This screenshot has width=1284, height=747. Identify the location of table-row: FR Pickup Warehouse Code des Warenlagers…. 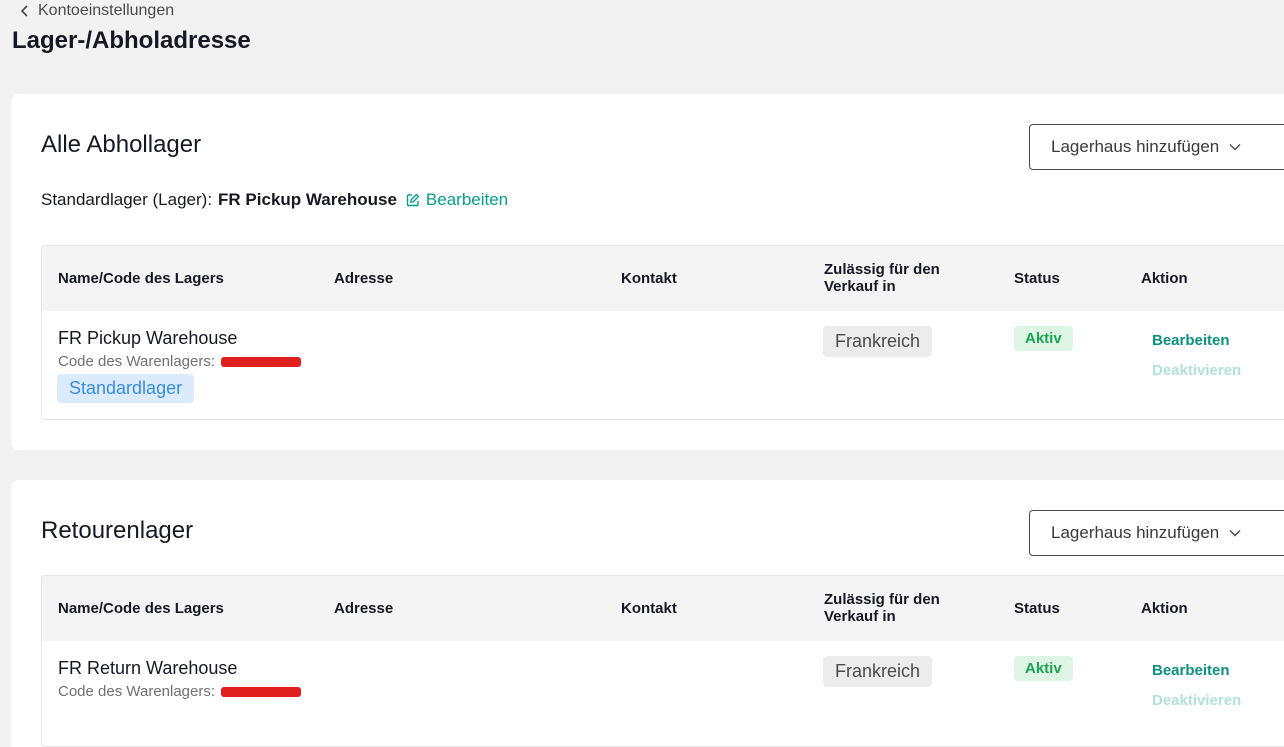
(663, 365).